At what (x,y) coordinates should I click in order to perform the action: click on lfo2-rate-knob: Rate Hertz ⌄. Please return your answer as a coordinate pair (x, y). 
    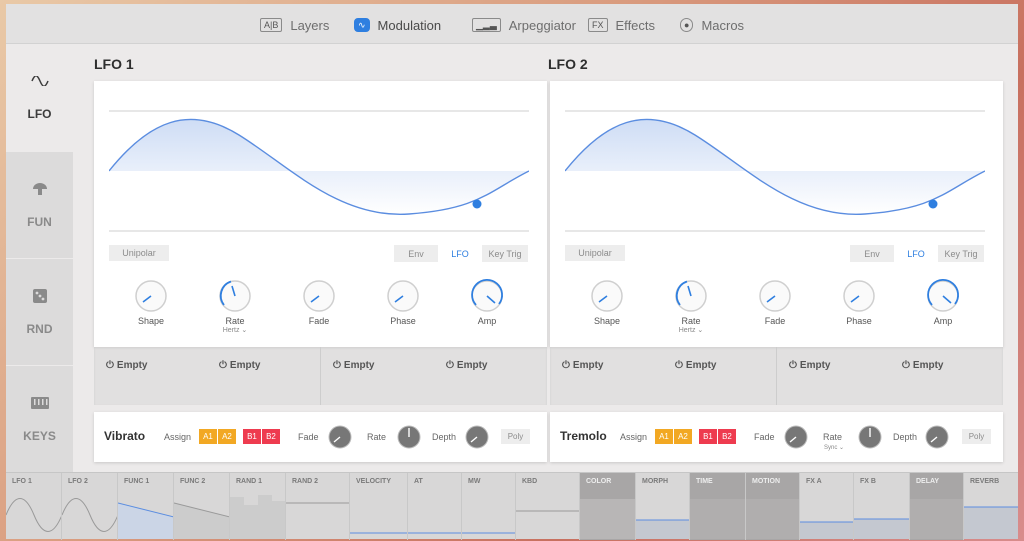
    Looking at the image, I should click on (691, 306).